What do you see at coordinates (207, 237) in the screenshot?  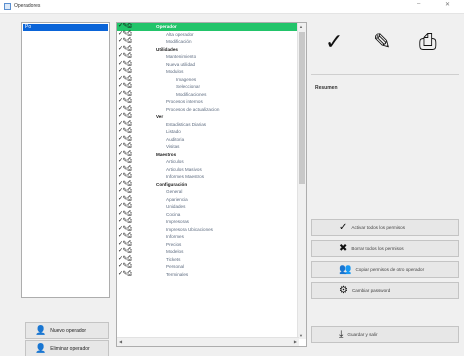 I see `tree-item-row: ✓✎⎙ Informes` at bounding box center [207, 237].